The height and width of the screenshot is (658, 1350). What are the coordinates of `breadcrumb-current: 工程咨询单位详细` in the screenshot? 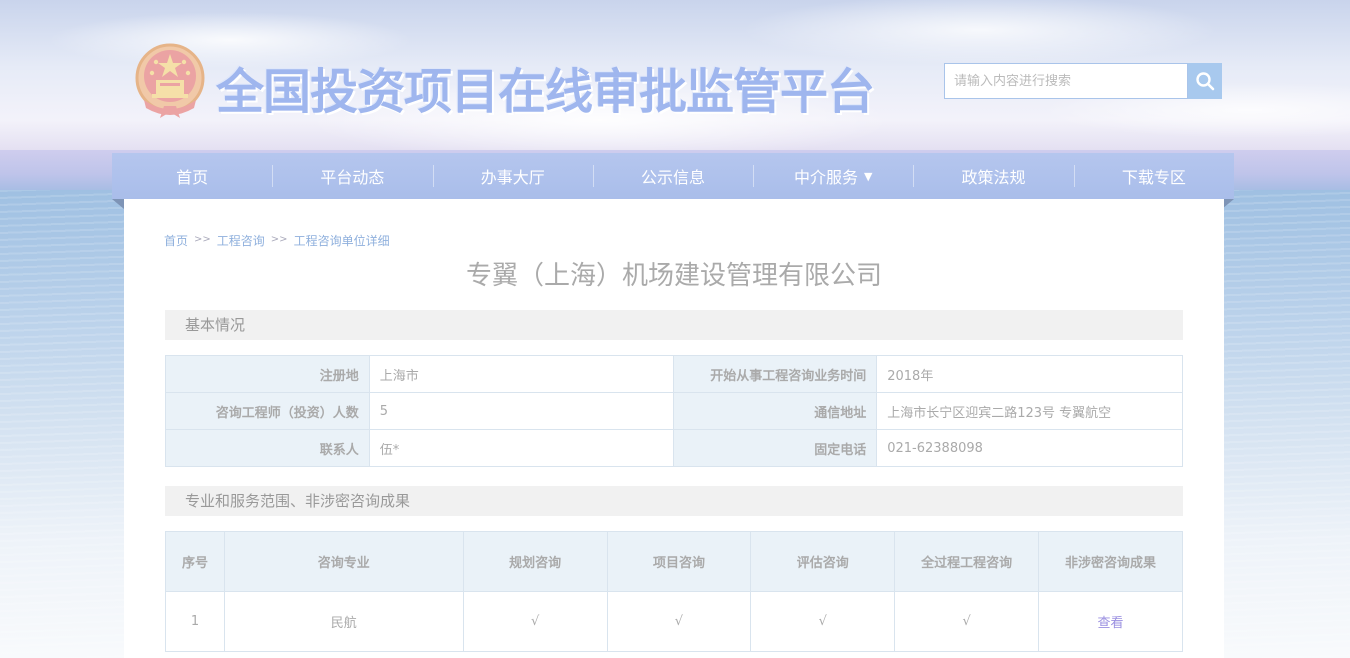 It's located at (342, 240).